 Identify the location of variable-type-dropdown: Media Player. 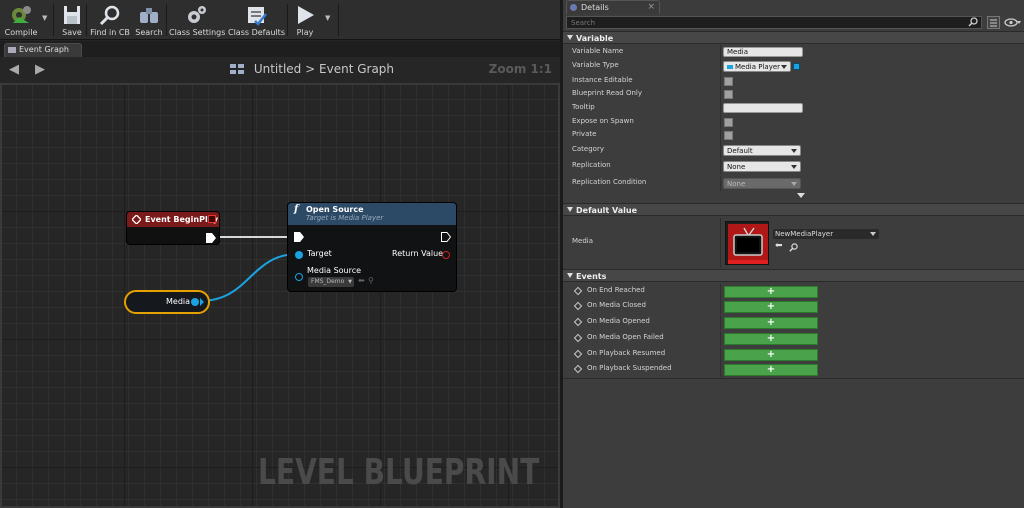
(757, 66).